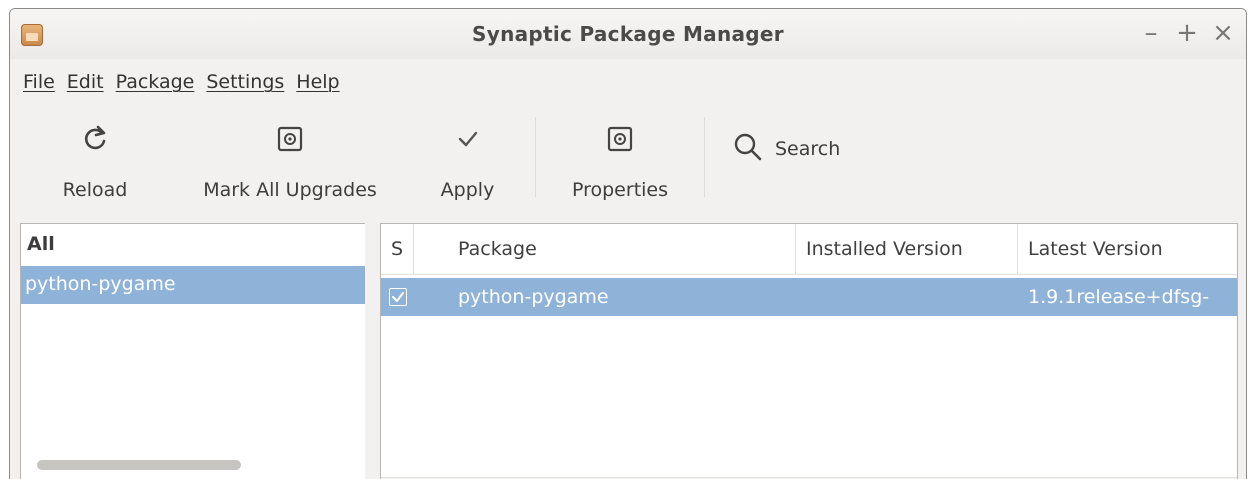 Image resolution: width=1253 pixels, height=479 pixels. I want to click on status-checkbox, so click(398, 297).